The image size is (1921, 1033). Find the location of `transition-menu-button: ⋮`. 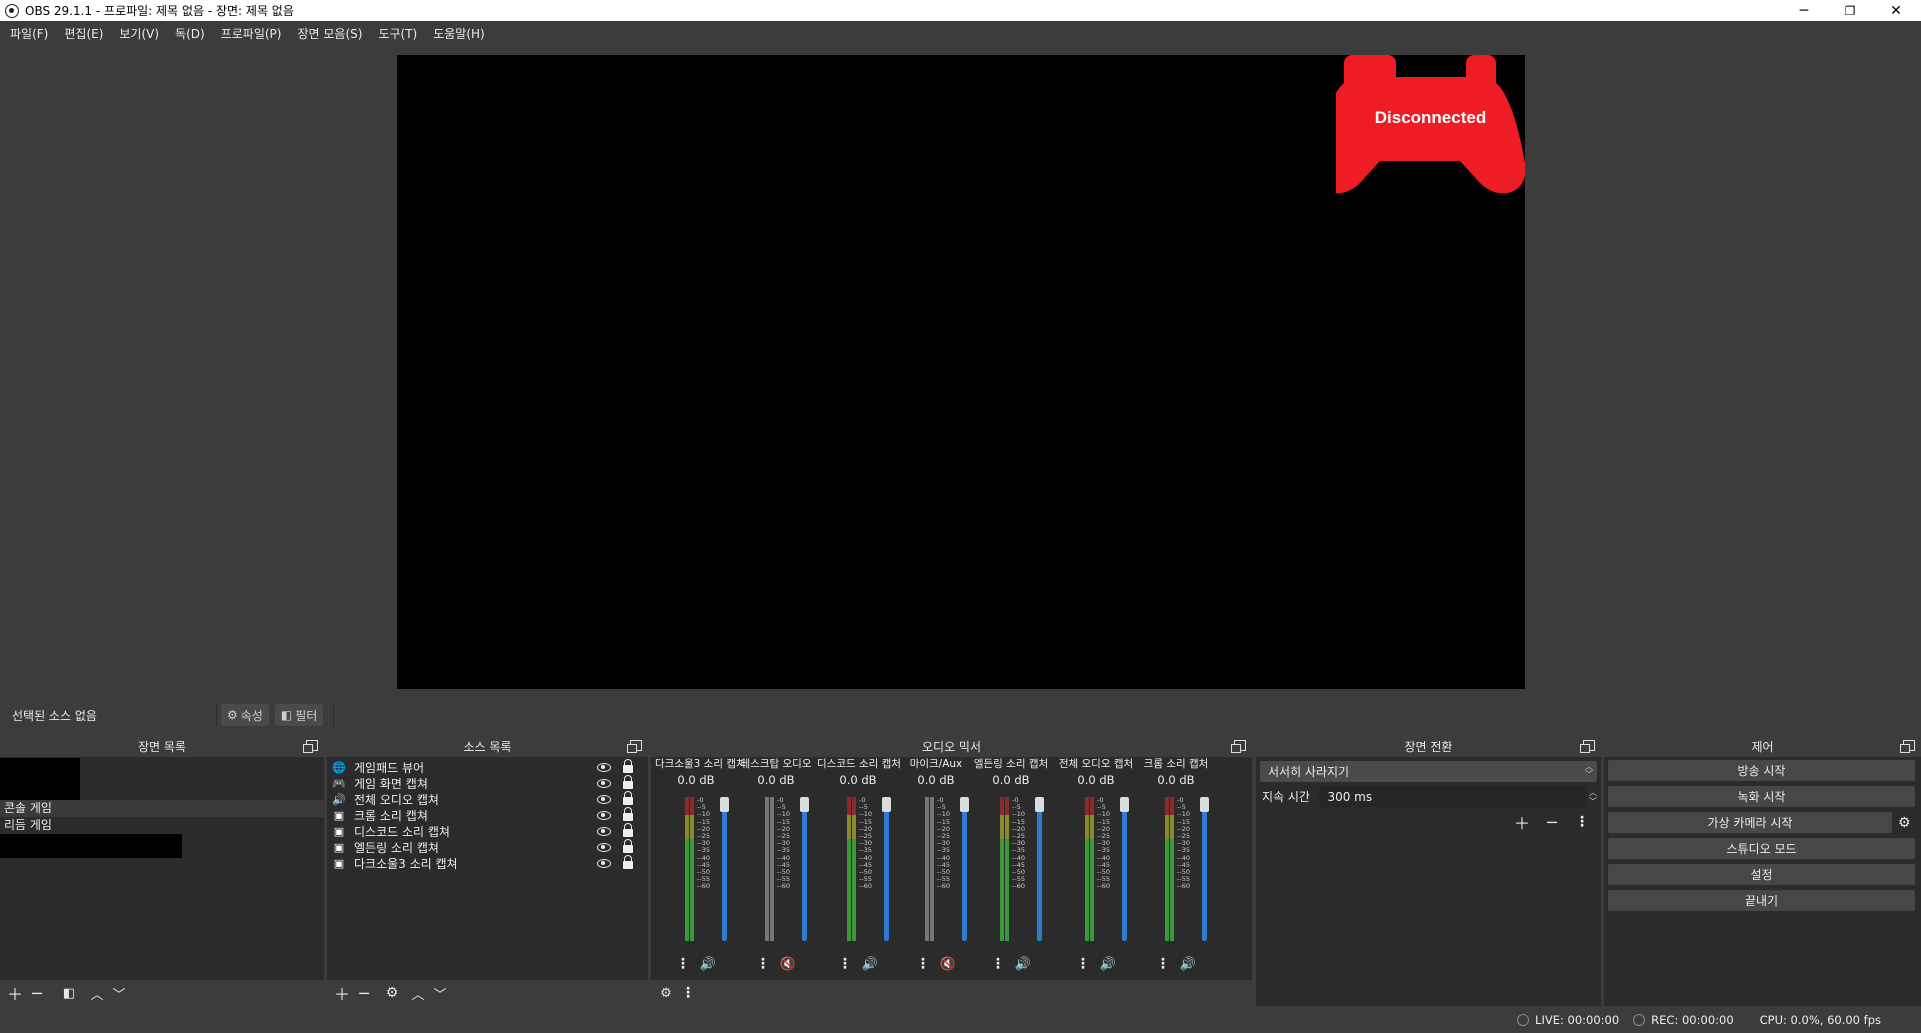

transition-menu-button: ⋮ is located at coordinates (1582, 822).